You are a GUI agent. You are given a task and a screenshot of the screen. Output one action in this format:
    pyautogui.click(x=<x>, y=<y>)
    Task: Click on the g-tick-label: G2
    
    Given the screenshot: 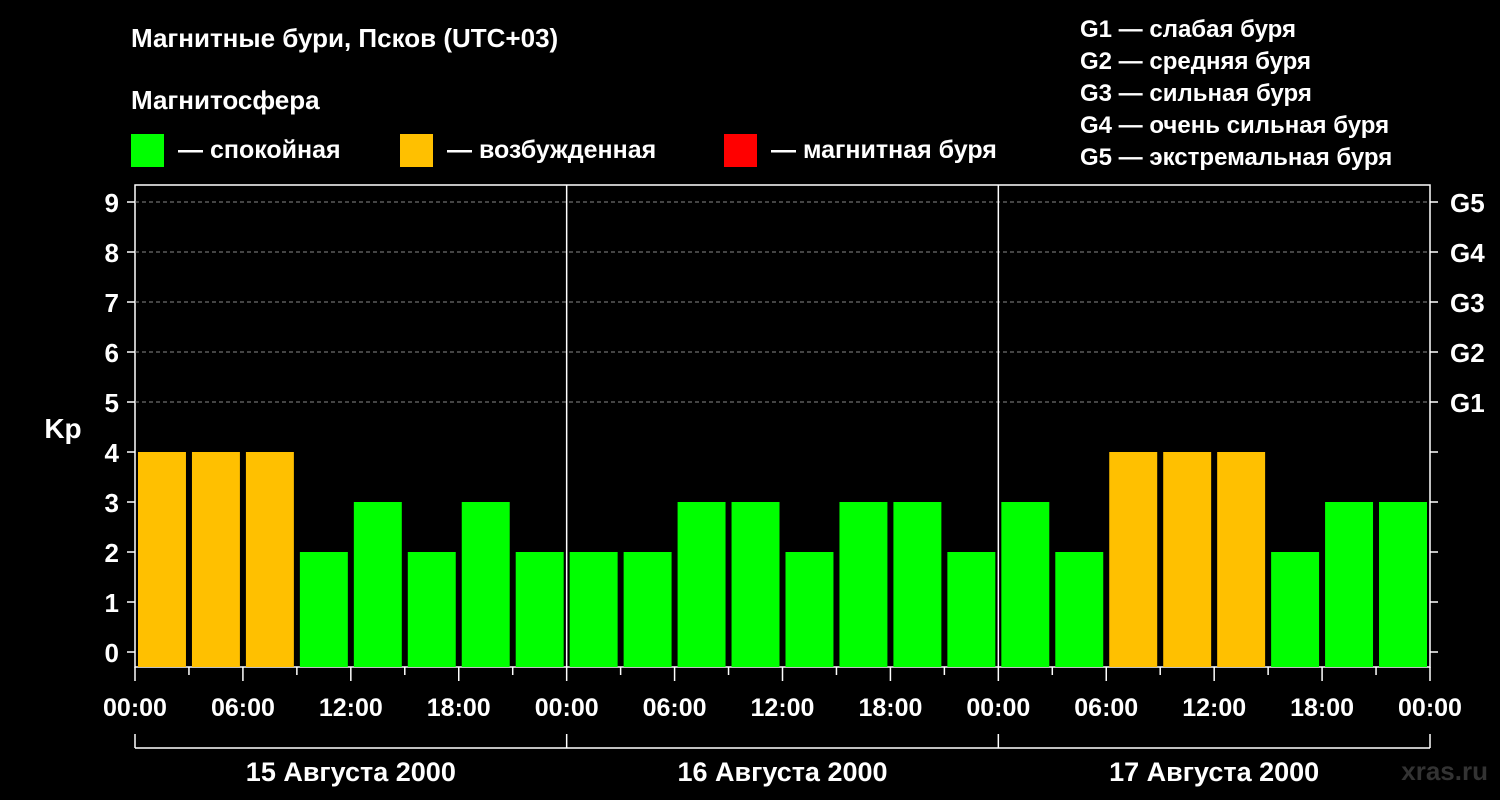 What is the action you would take?
    pyautogui.click(x=1467, y=353)
    